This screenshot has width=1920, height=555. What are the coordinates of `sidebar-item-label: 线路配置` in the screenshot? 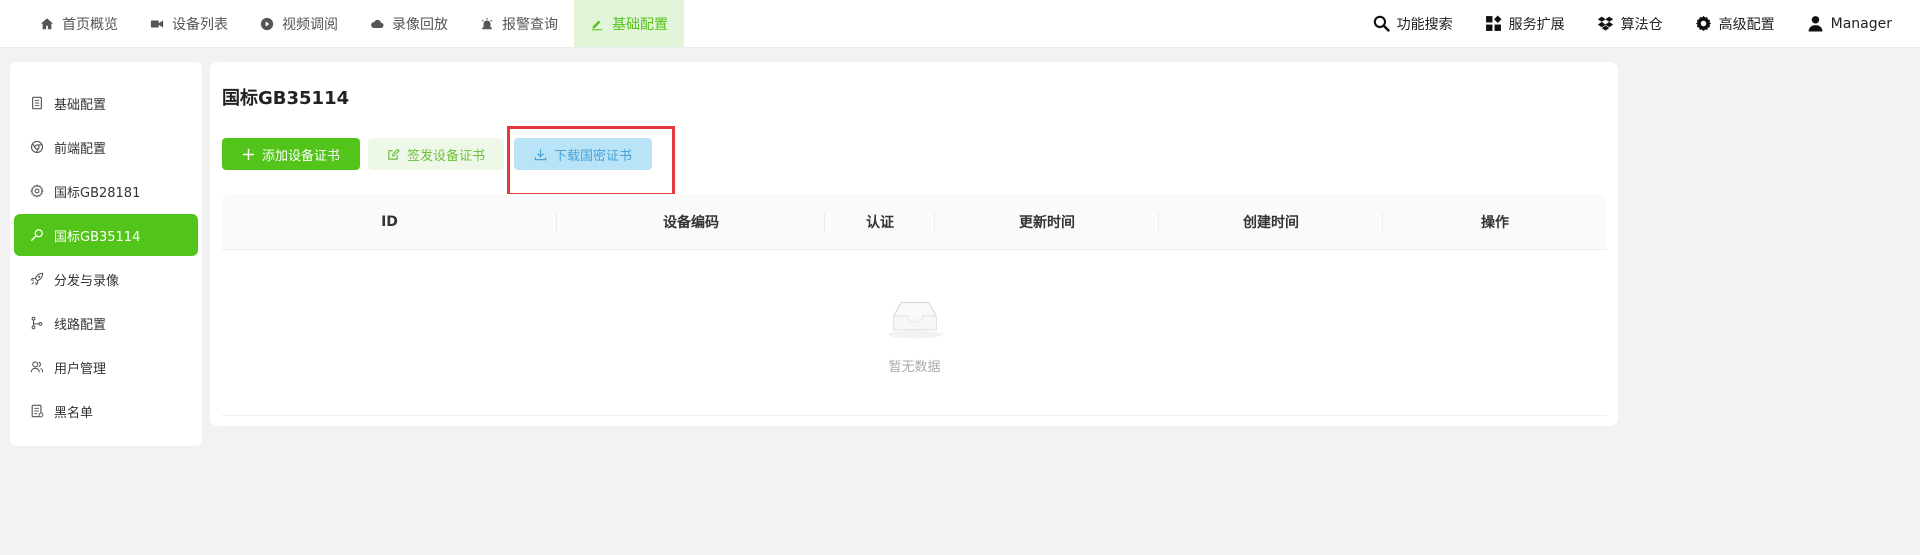 It's located at (80, 325).